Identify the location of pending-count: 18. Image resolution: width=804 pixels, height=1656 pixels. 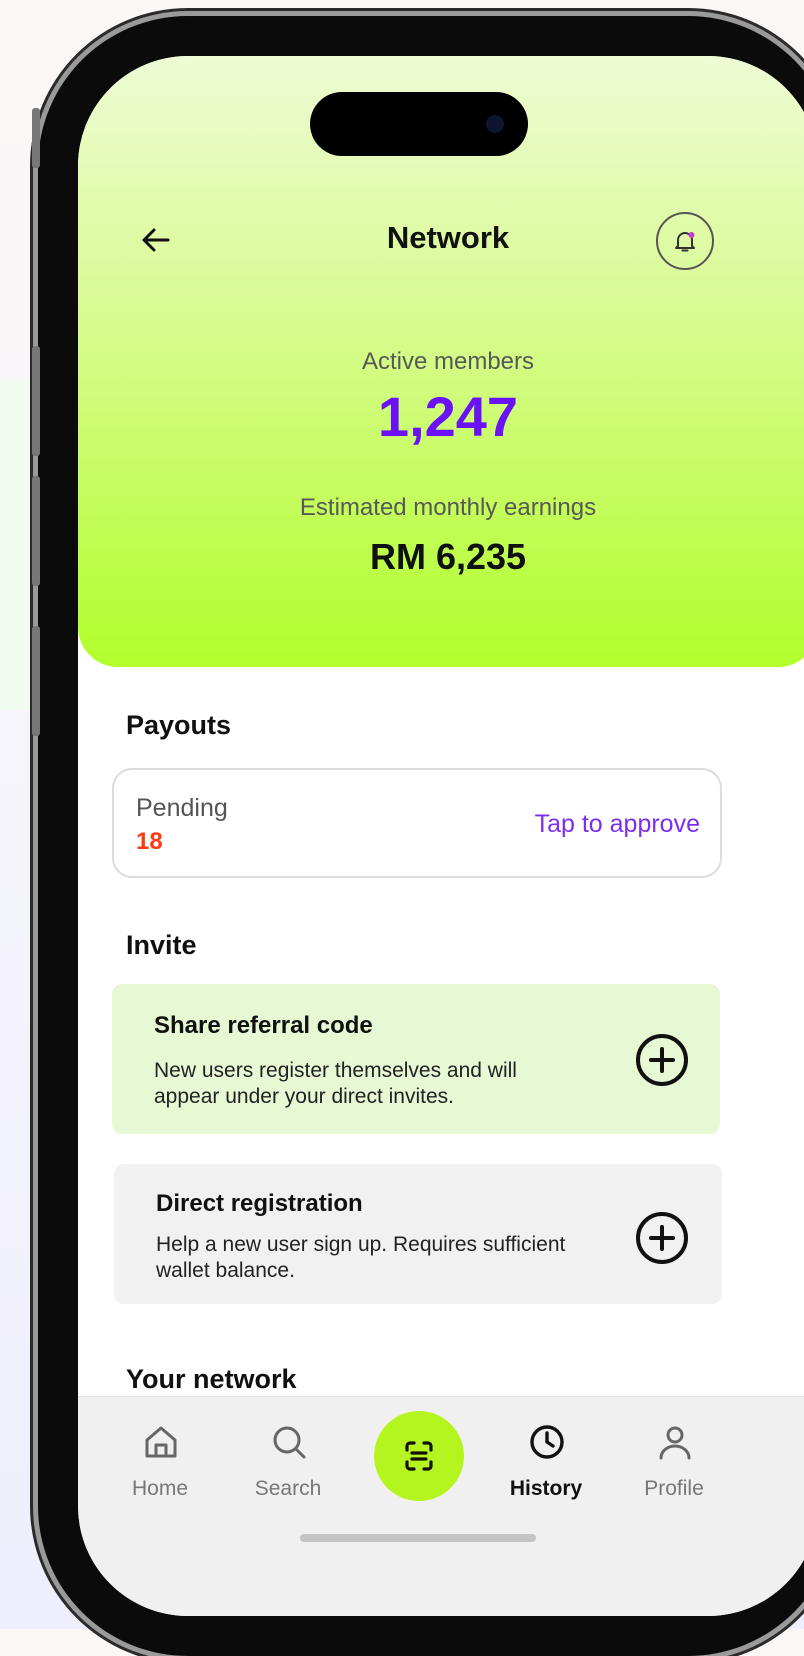
(149, 841).